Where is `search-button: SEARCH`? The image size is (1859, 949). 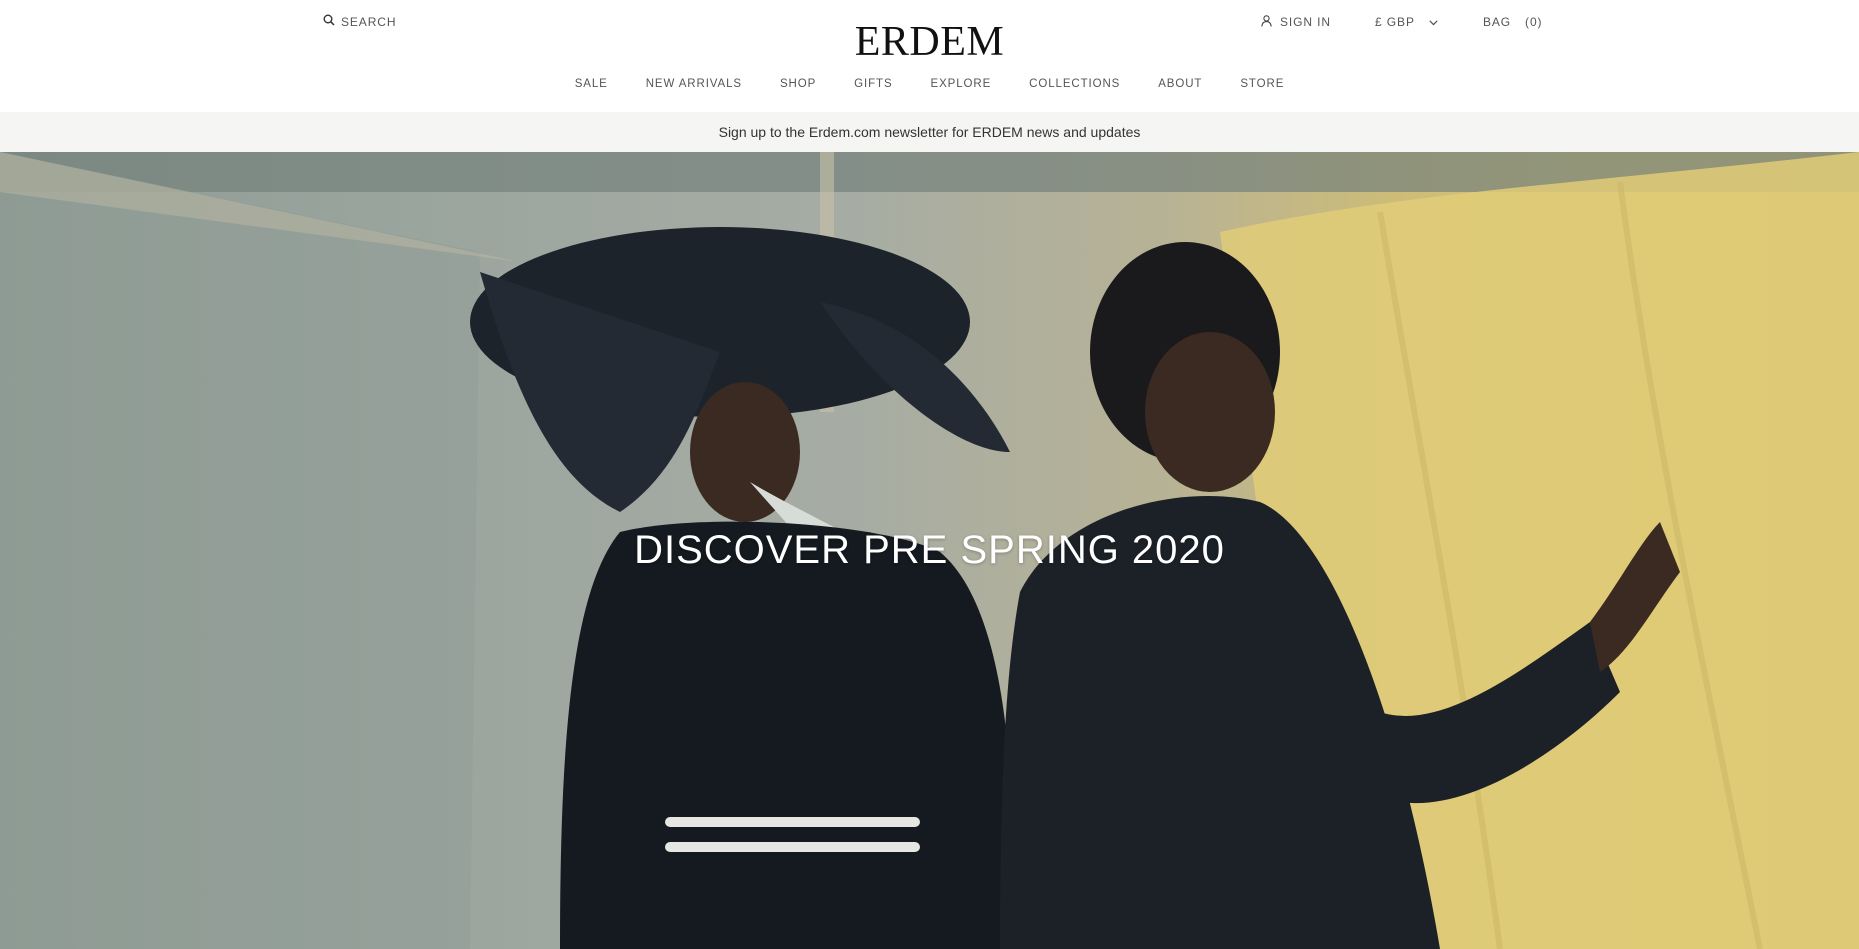 search-button: SEARCH is located at coordinates (359, 22).